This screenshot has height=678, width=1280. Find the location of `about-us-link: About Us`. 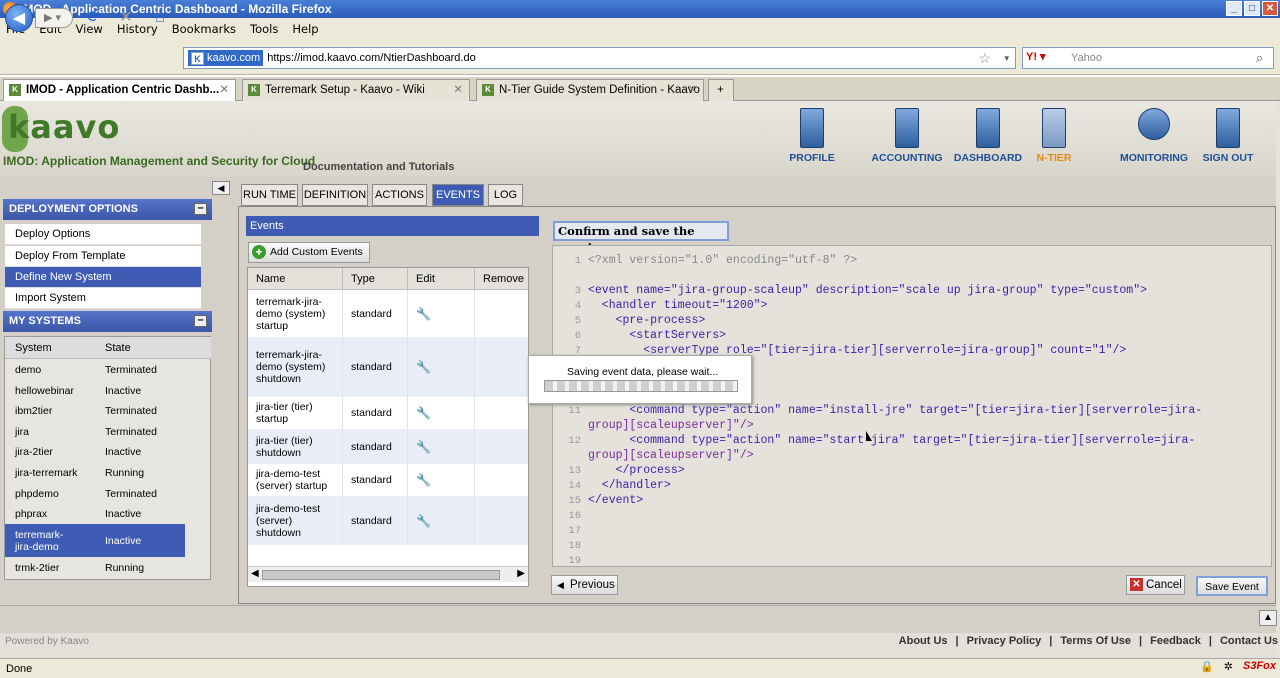

about-us-link: About Us is located at coordinates (923, 641).